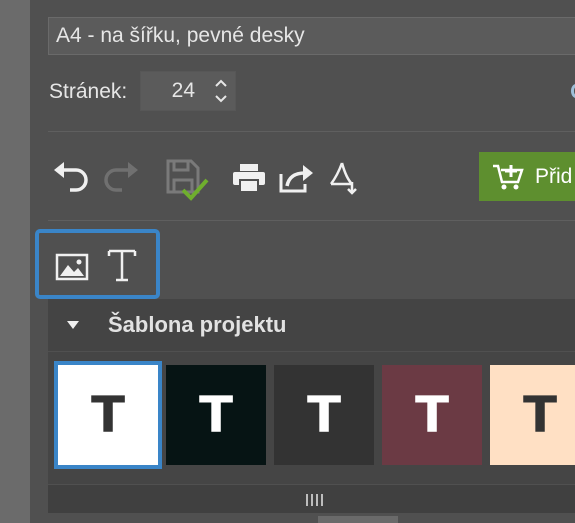 The height and width of the screenshot is (523, 575). I want to click on share-icon, so click(297, 178).